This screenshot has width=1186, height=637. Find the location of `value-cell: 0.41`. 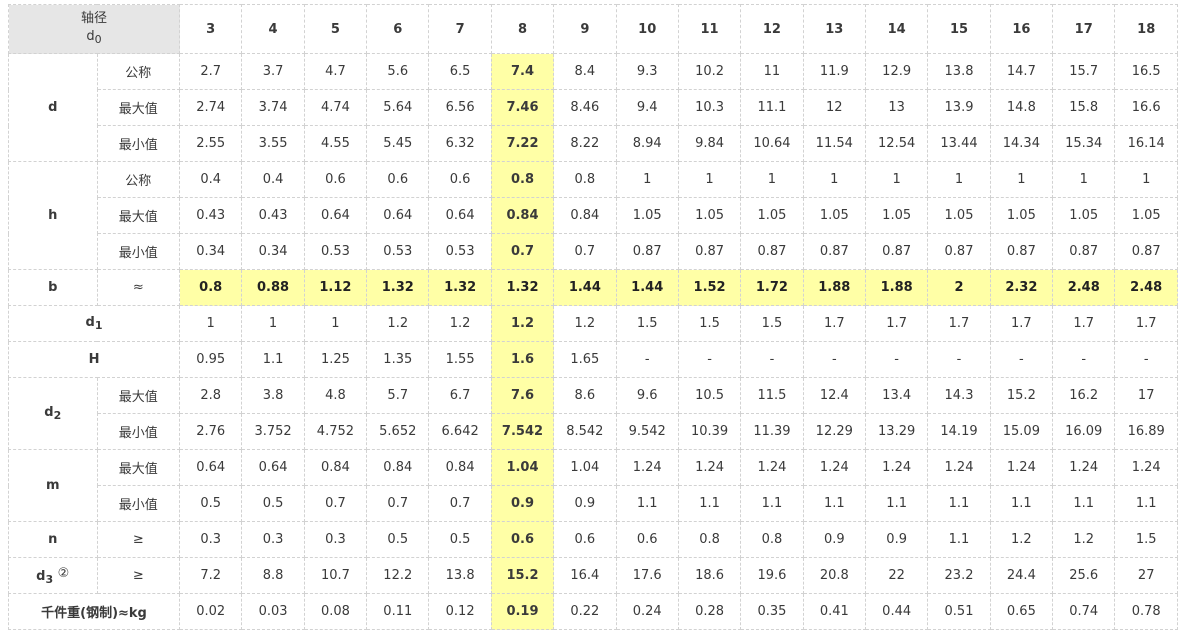

value-cell: 0.41 is located at coordinates (834, 611).